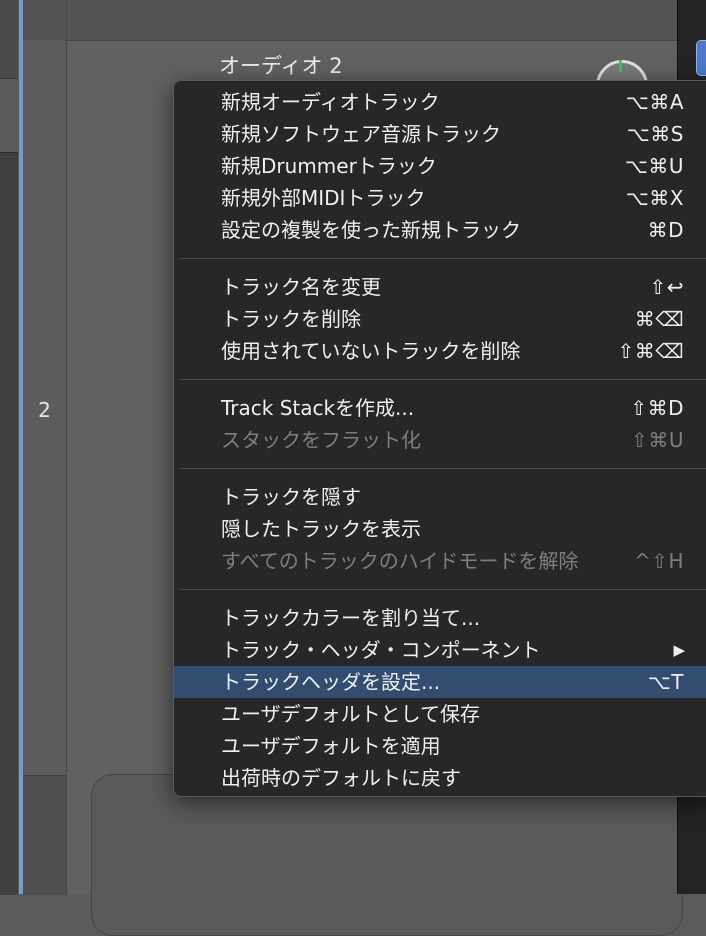 This screenshot has width=706, height=936. I want to click on menu-item: 出荷時のデフォルトに戻す, so click(440, 778).